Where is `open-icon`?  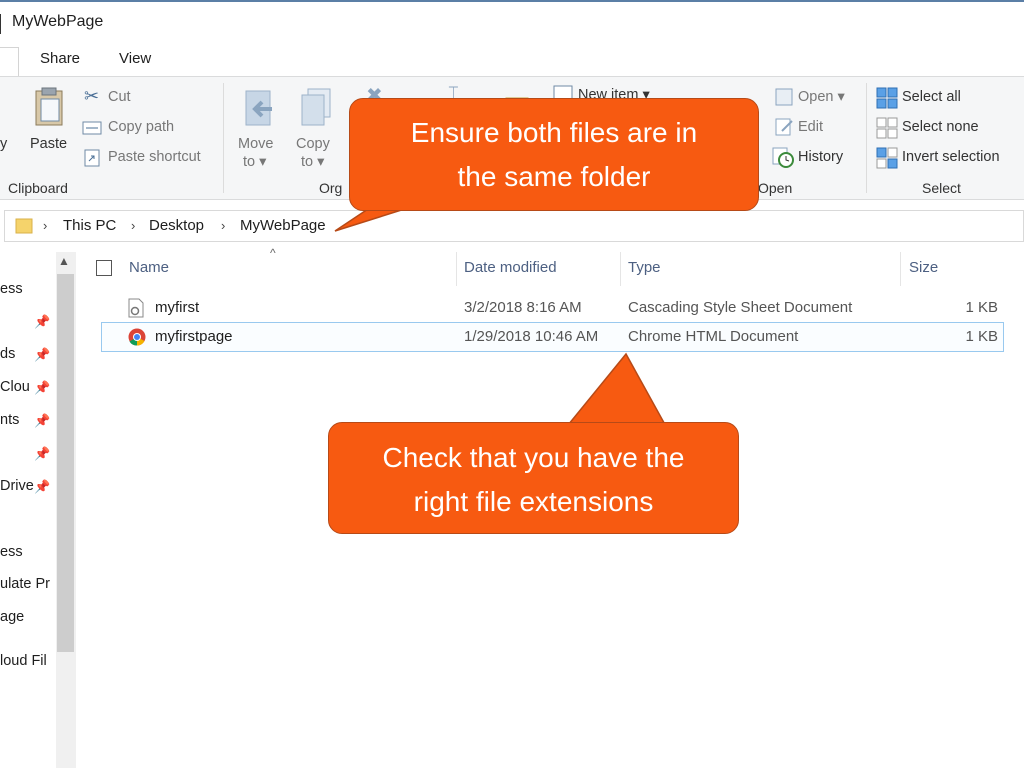
open-icon is located at coordinates (784, 97).